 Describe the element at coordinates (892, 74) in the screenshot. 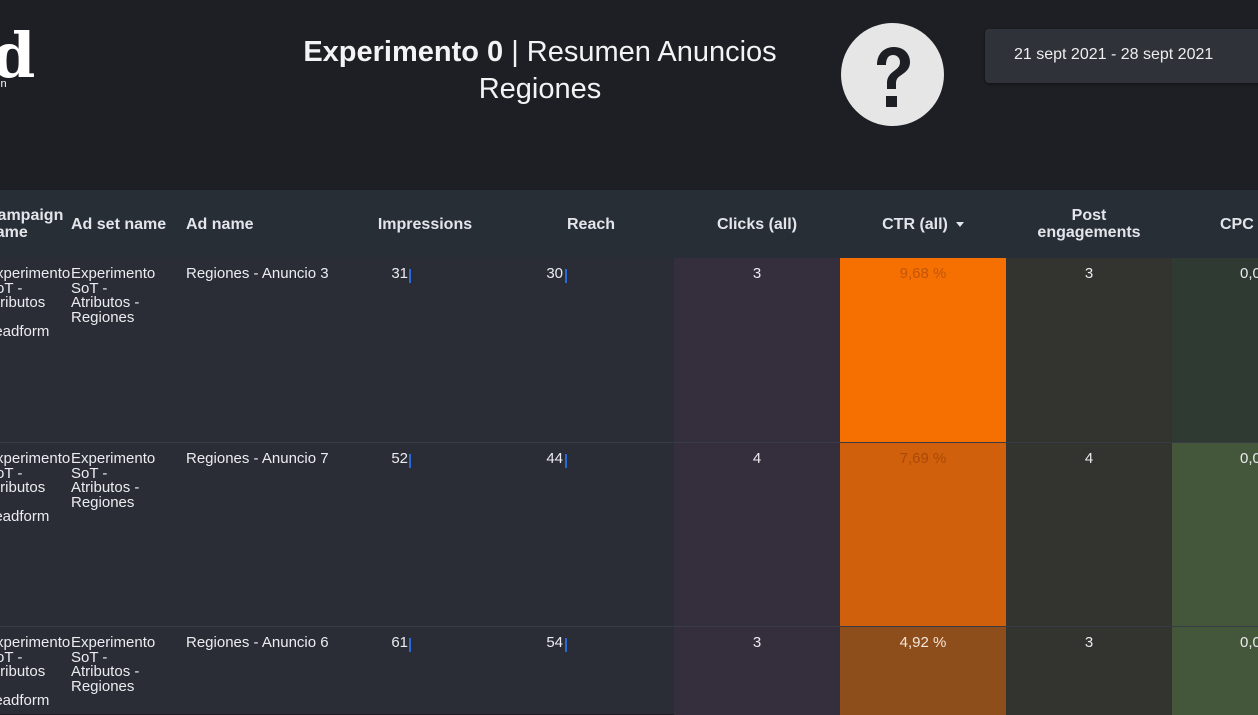

I see `question-mark-icon` at that location.